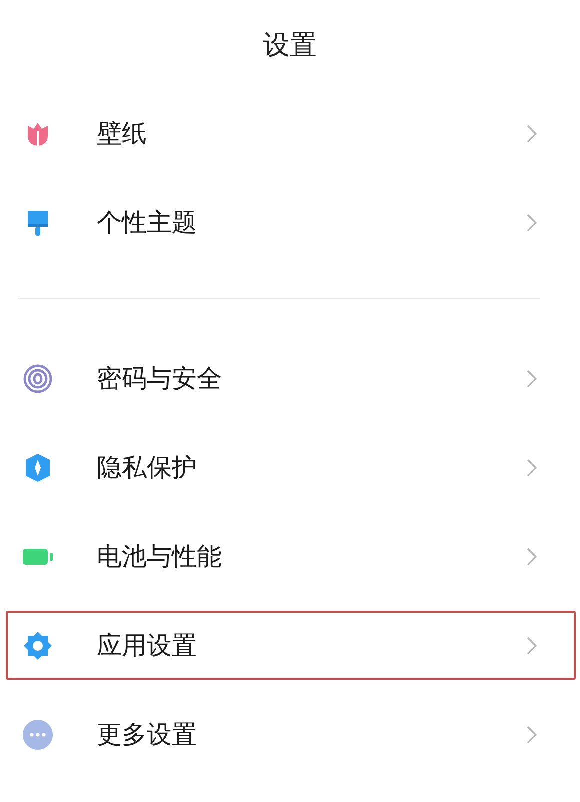 The image size is (580, 802). Describe the element at coordinates (291, 222) in the screenshot. I see `settings-item: 个性主题` at that location.